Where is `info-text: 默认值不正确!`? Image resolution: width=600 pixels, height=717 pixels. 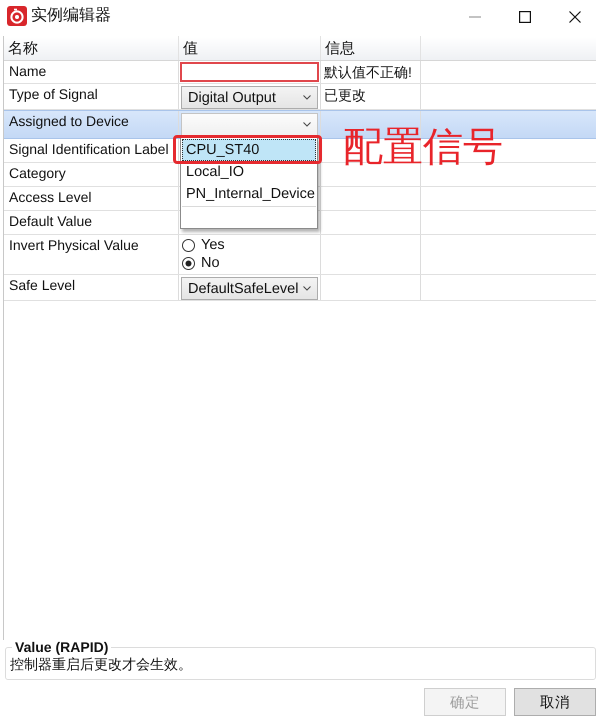
info-text: 默认值不正确! is located at coordinates (367, 72).